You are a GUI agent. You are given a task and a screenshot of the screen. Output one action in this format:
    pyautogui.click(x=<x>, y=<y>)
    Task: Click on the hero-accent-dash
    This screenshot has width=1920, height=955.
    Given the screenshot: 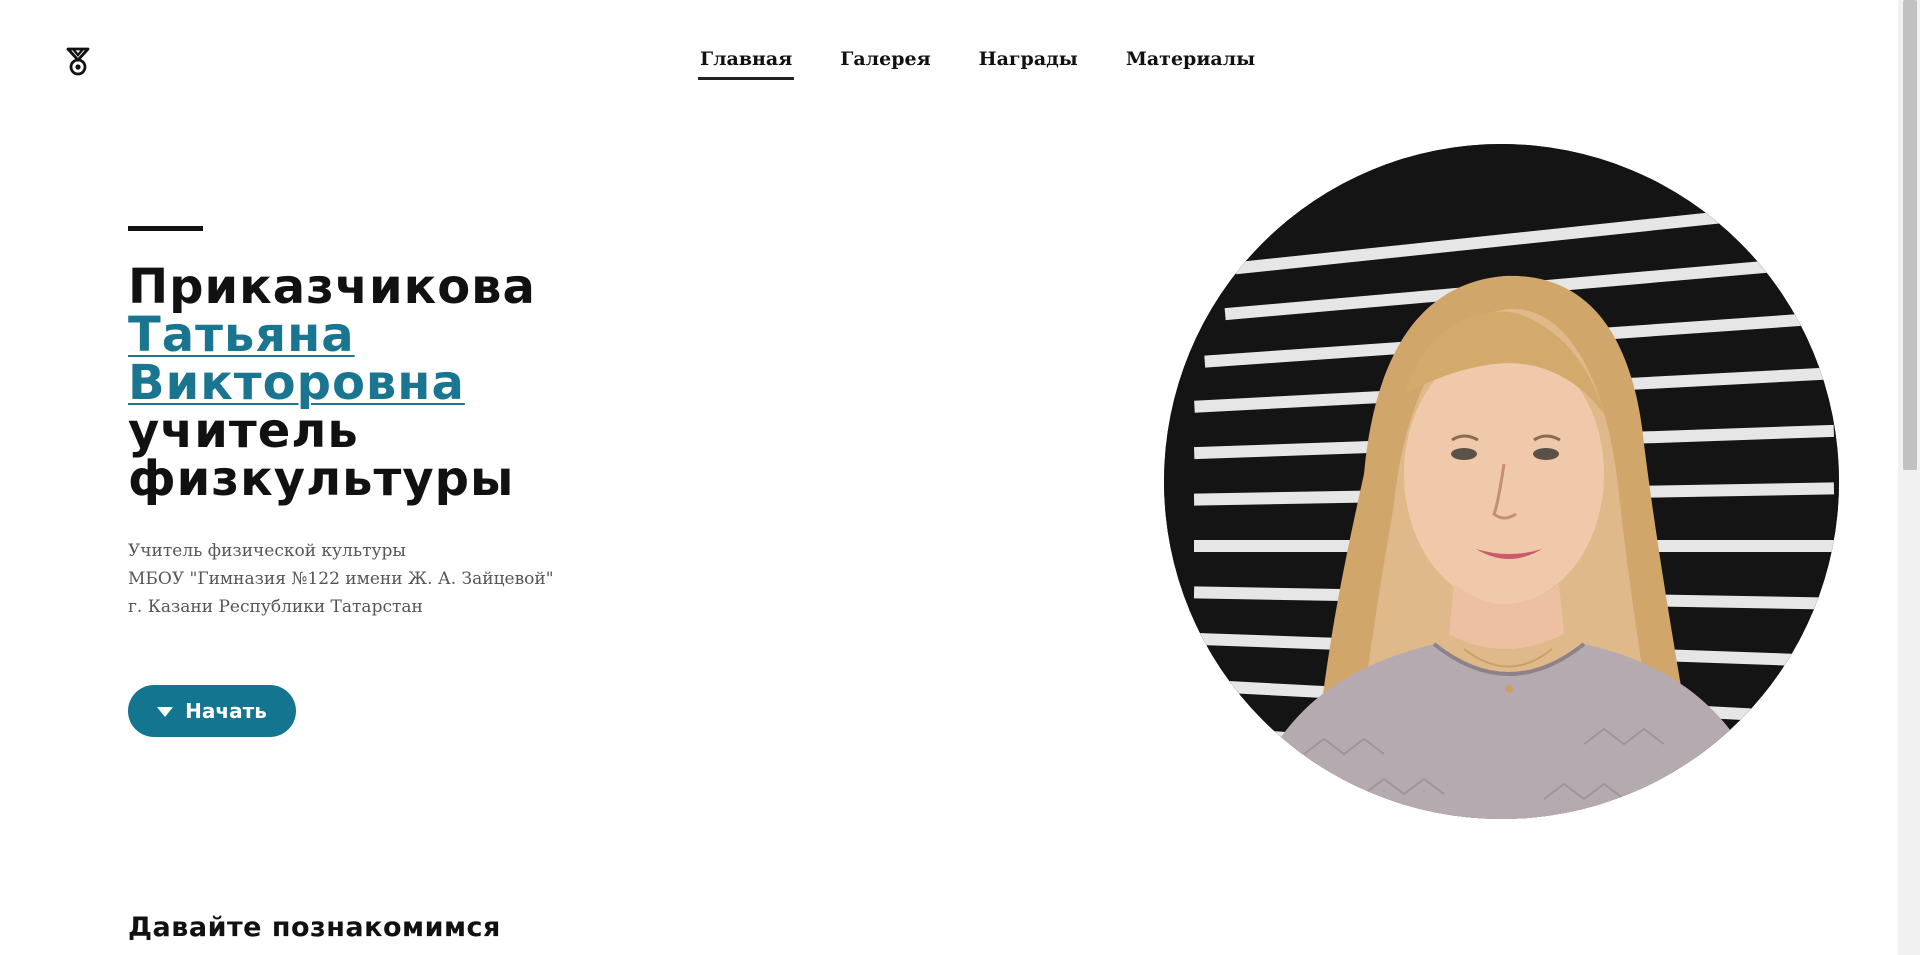 What is the action you would take?
    pyautogui.click(x=165, y=228)
    